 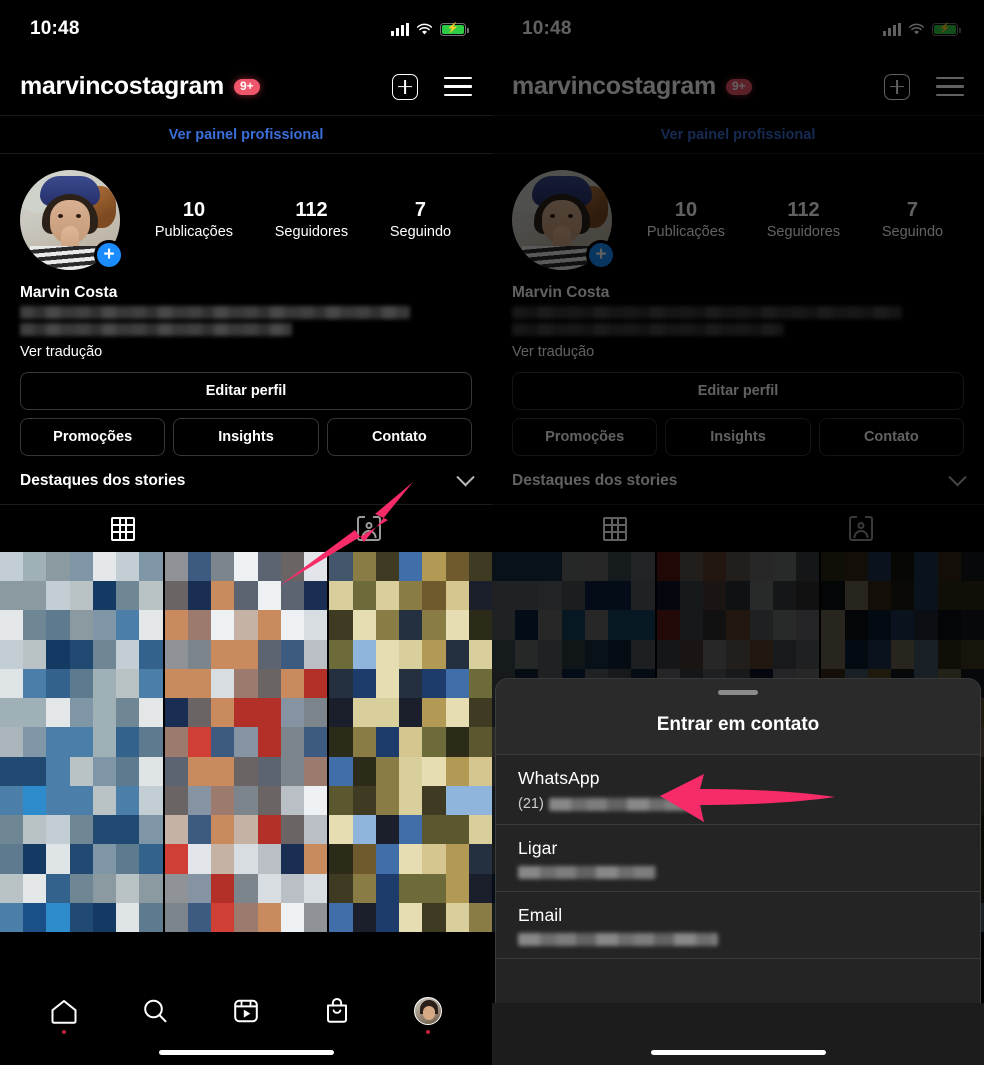 I want to click on nav-reels, so click(x=246, y=1011).